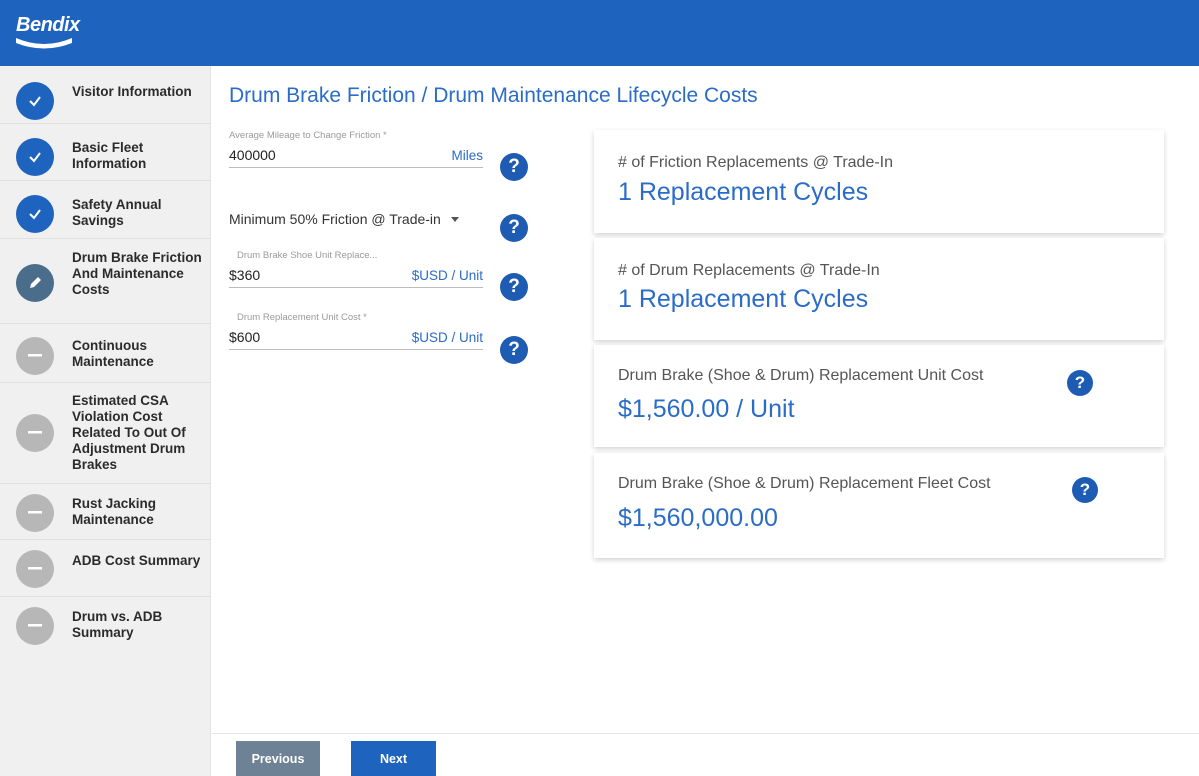 The height and width of the screenshot is (776, 1199). What do you see at coordinates (132, 91) in the screenshot?
I see `step-label: Visitor Information` at bounding box center [132, 91].